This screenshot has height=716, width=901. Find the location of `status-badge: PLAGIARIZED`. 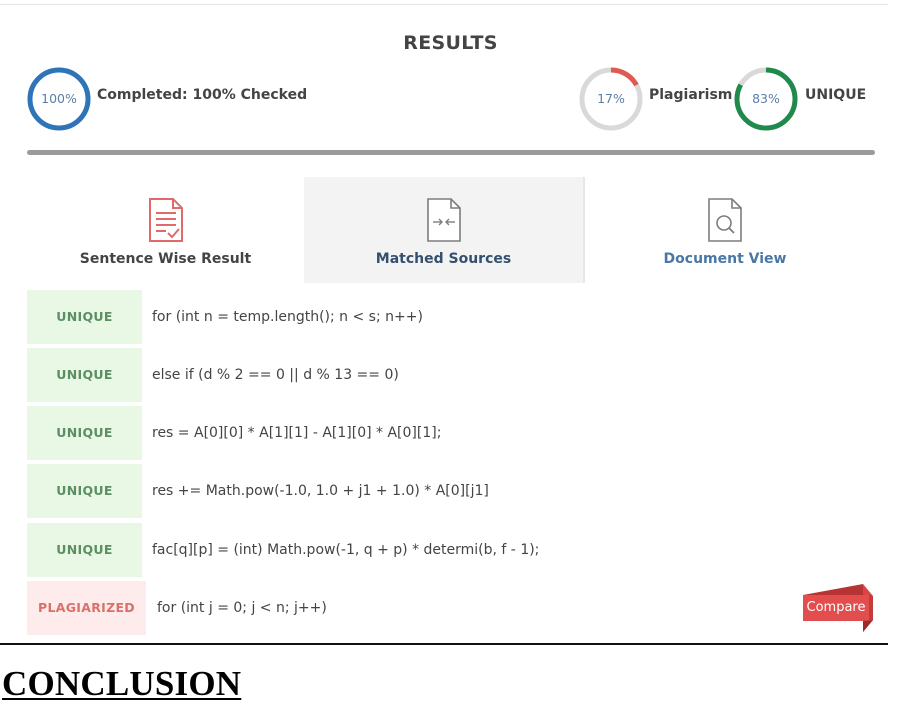

status-badge: PLAGIARIZED is located at coordinates (86, 608).